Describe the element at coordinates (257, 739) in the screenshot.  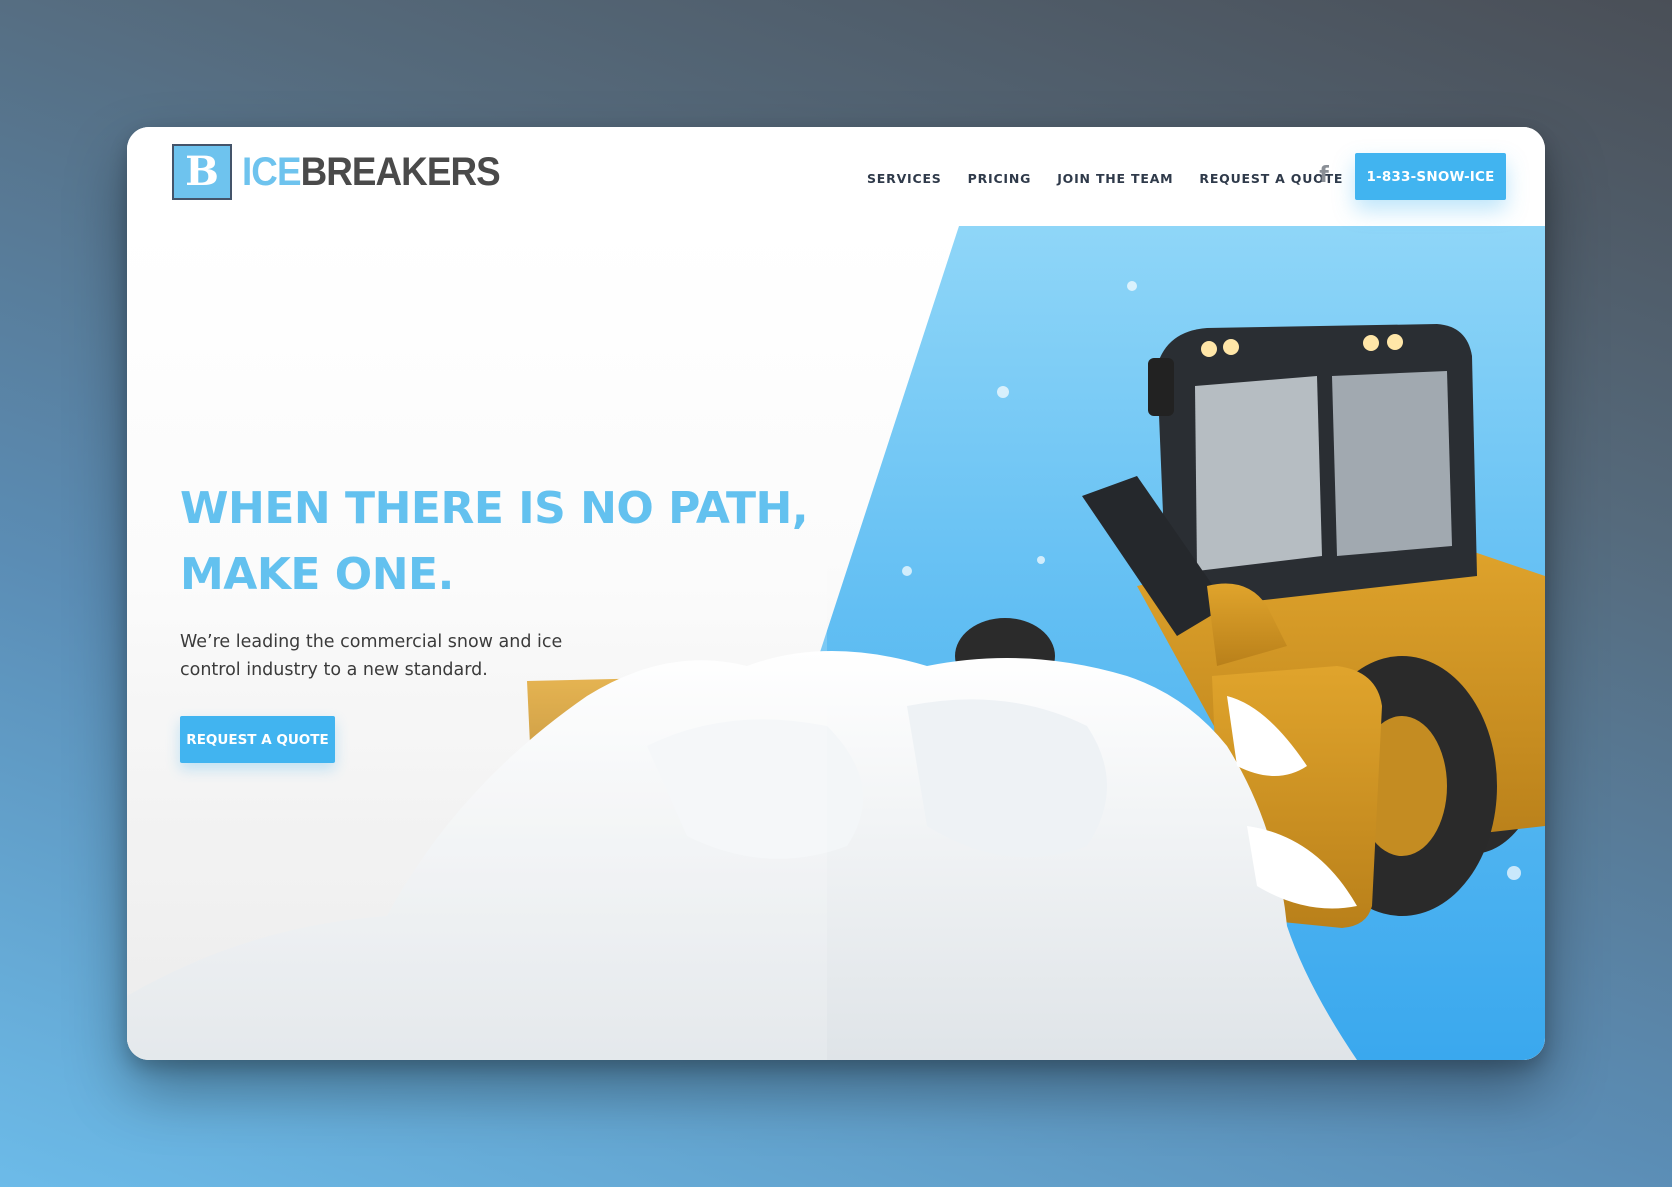
I see `request-quote-button: REQUEST A QUOTE` at that location.